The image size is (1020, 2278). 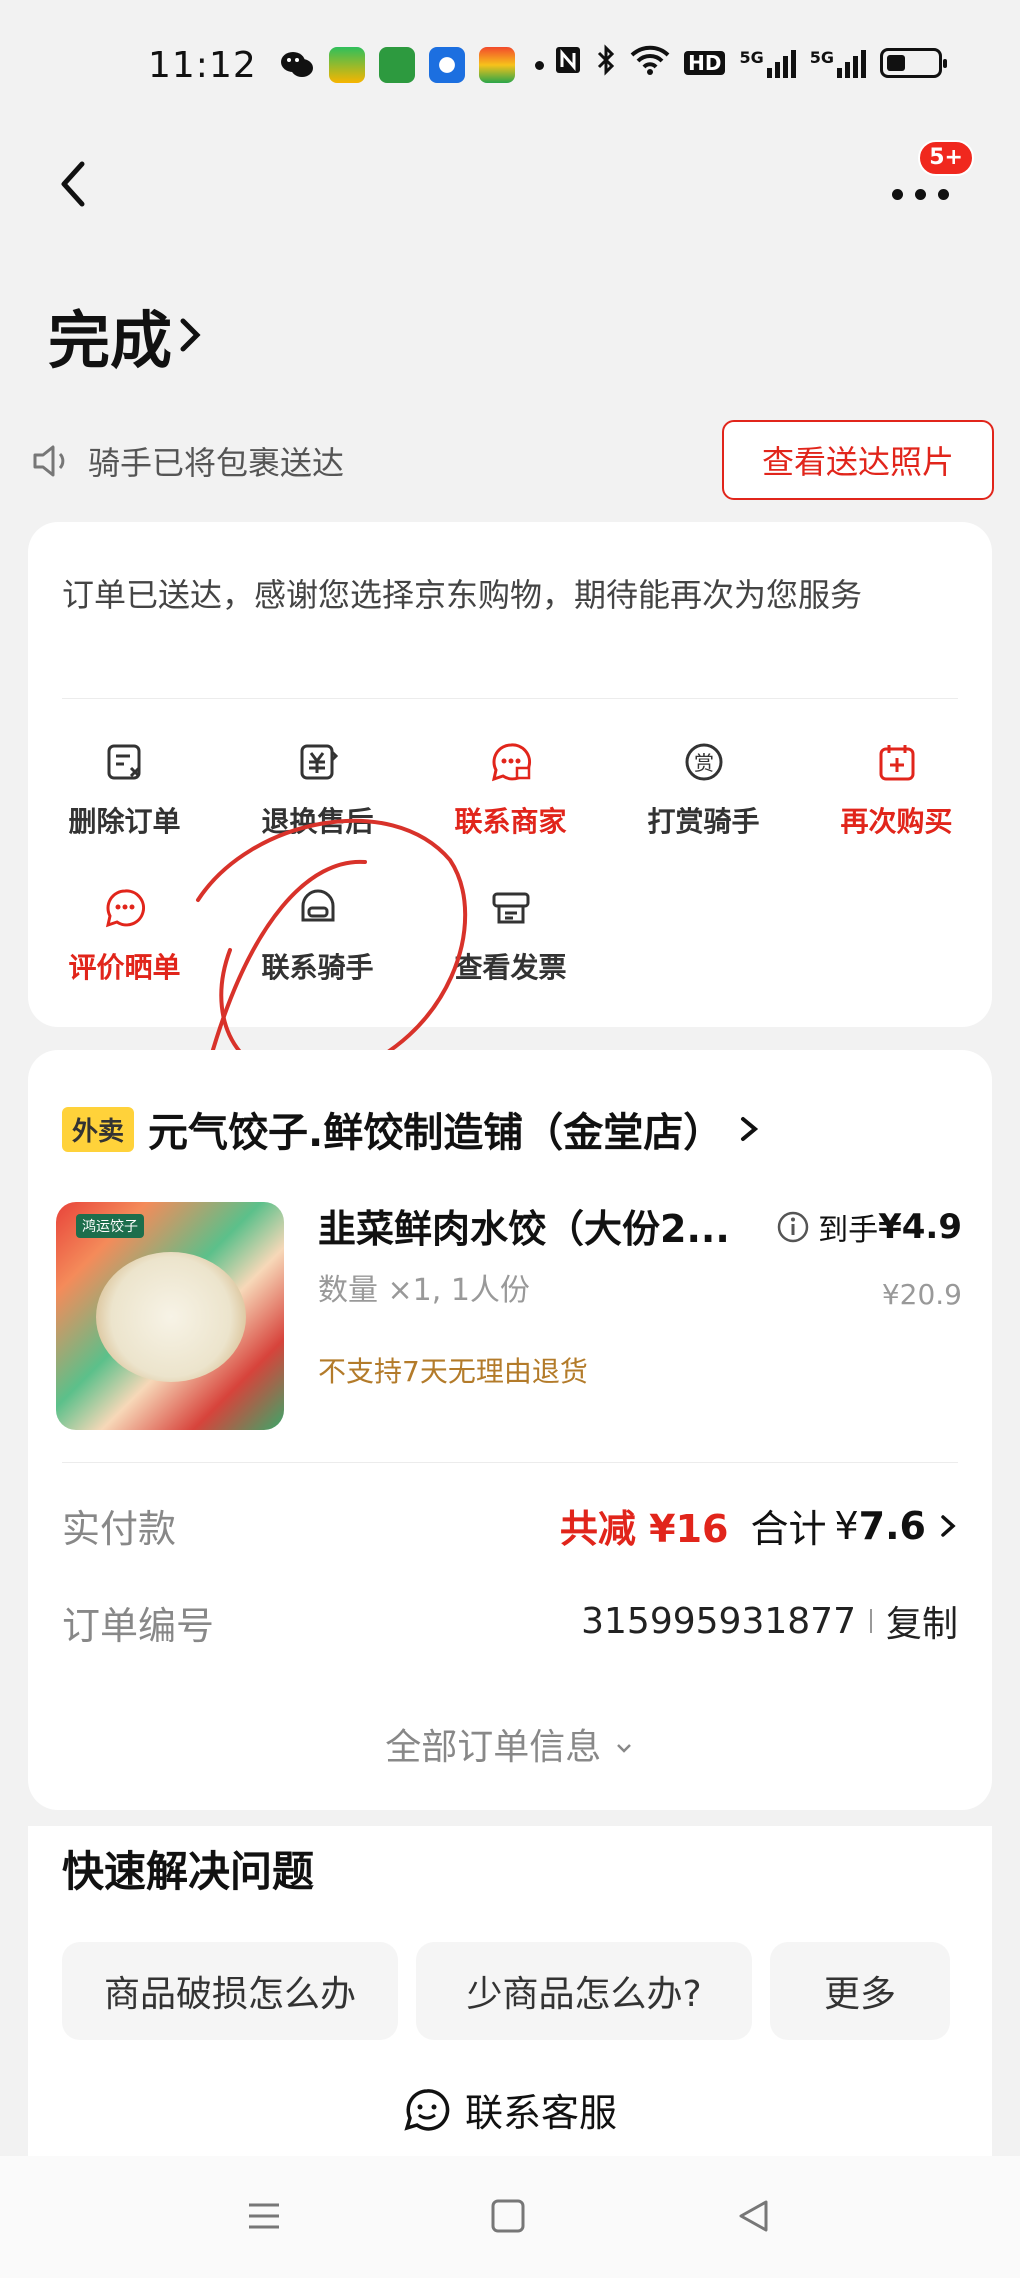 I want to click on chip-more: 更多, so click(x=860, y=1991).